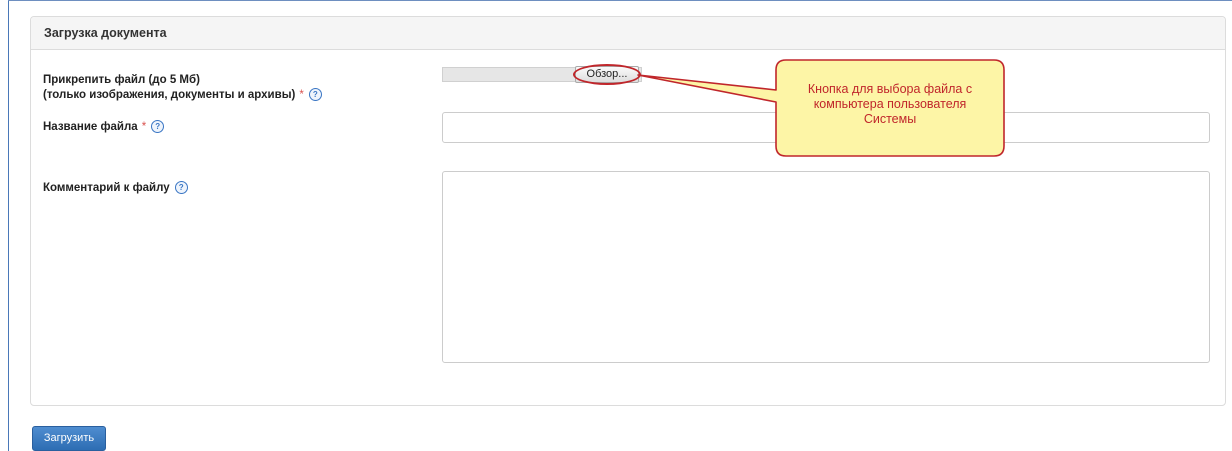  I want to click on callout-line-3: Системы, so click(890, 119).